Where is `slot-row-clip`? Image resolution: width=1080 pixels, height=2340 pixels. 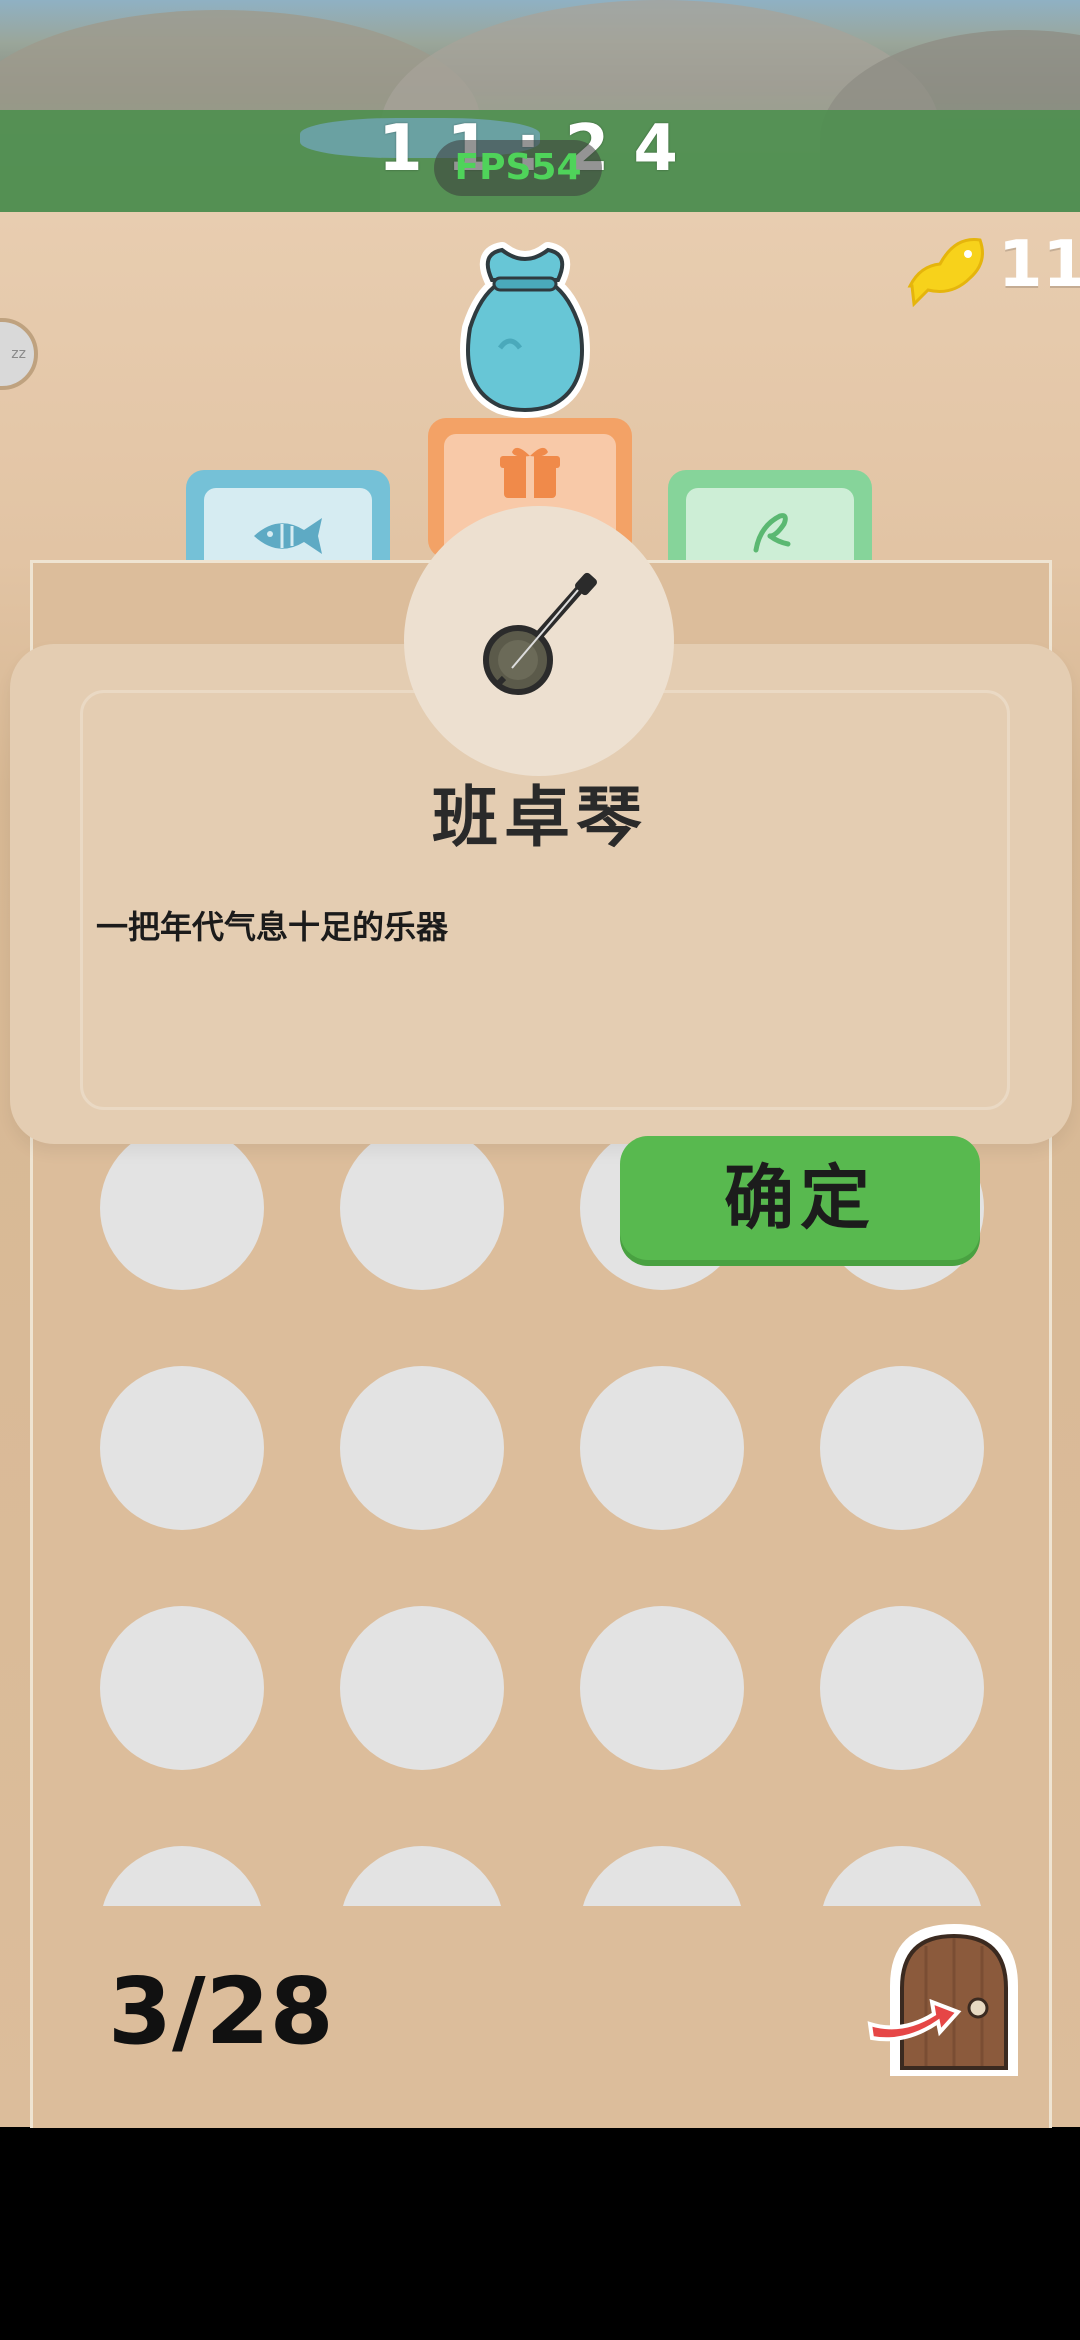
slot-row-clip is located at coordinates (541, 1873).